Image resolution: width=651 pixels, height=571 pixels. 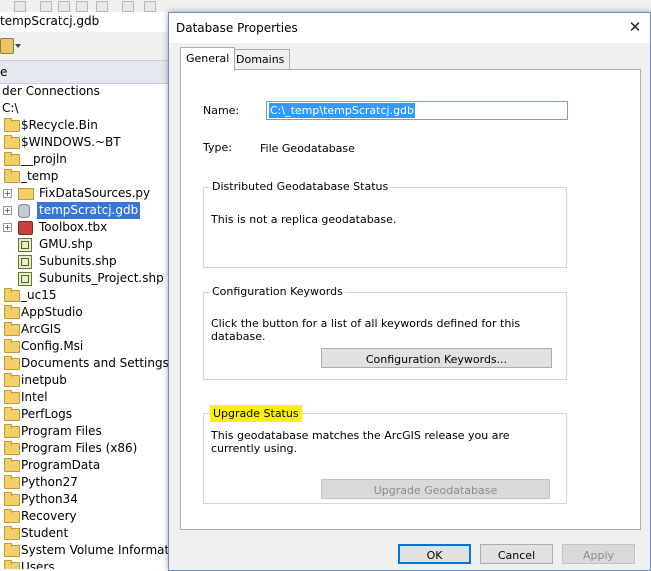 I want to click on tree-item: Documents and Settings, so click(x=86, y=363).